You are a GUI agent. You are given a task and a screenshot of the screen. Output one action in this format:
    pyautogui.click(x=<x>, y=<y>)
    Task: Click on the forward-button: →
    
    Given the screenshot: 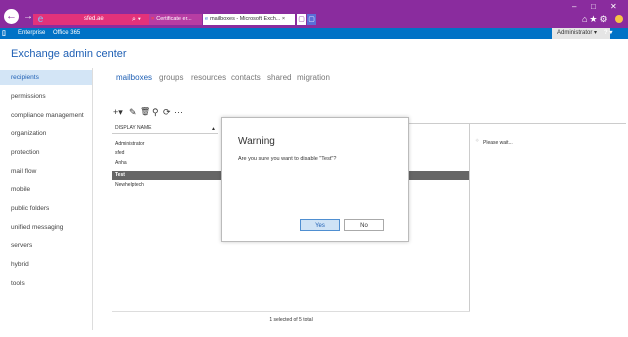 What is the action you would take?
    pyautogui.click(x=28, y=16)
    